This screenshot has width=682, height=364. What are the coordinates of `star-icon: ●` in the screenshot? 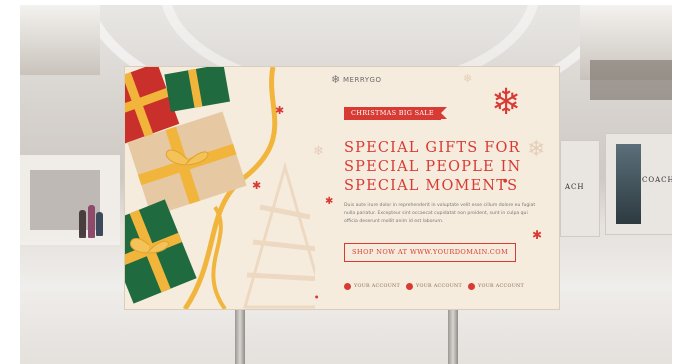 It's located at (317, 296).